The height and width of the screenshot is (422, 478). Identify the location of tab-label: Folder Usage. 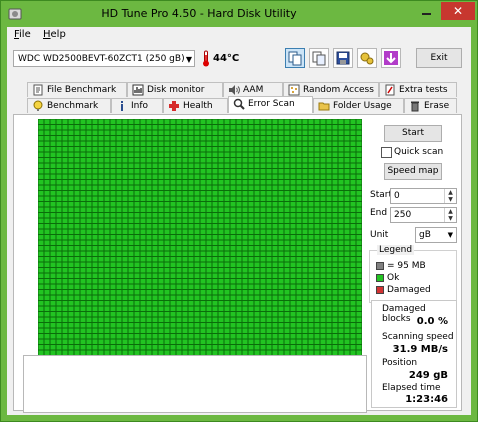
(362, 106).